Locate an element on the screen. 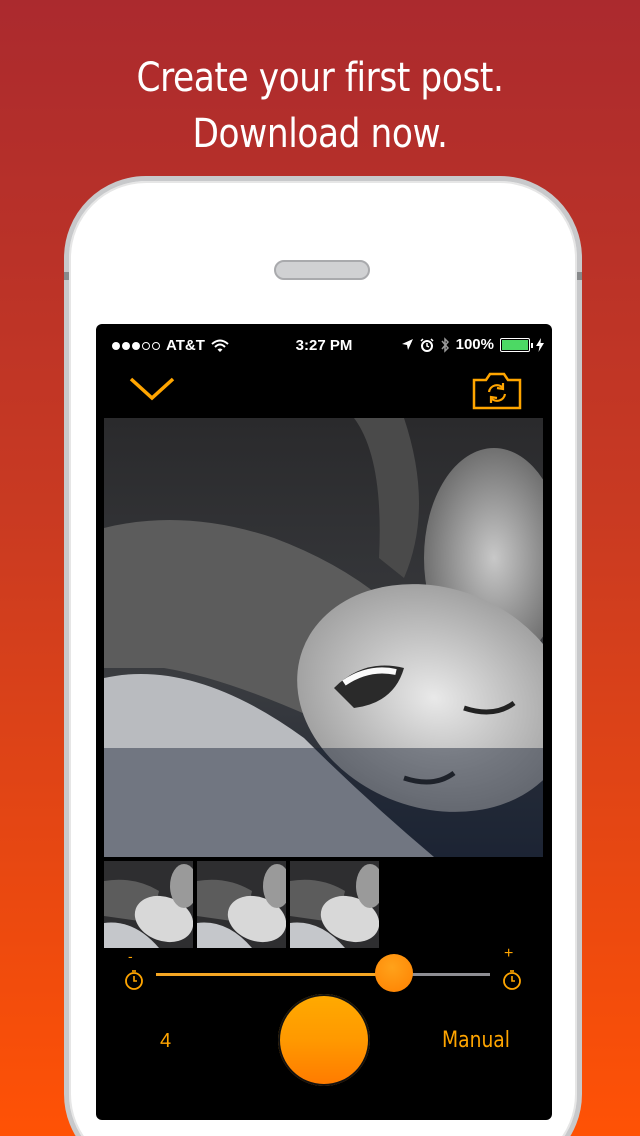 This screenshot has height=1136, width=640. battery-percent: 100% is located at coordinates (474, 344).